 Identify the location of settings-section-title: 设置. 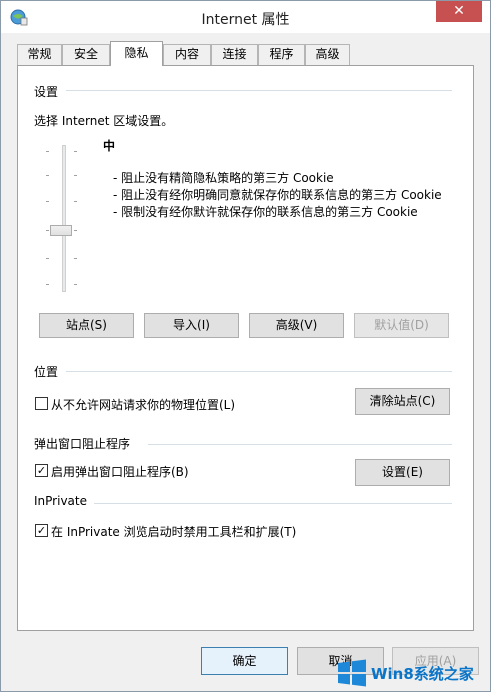
(49, 91).